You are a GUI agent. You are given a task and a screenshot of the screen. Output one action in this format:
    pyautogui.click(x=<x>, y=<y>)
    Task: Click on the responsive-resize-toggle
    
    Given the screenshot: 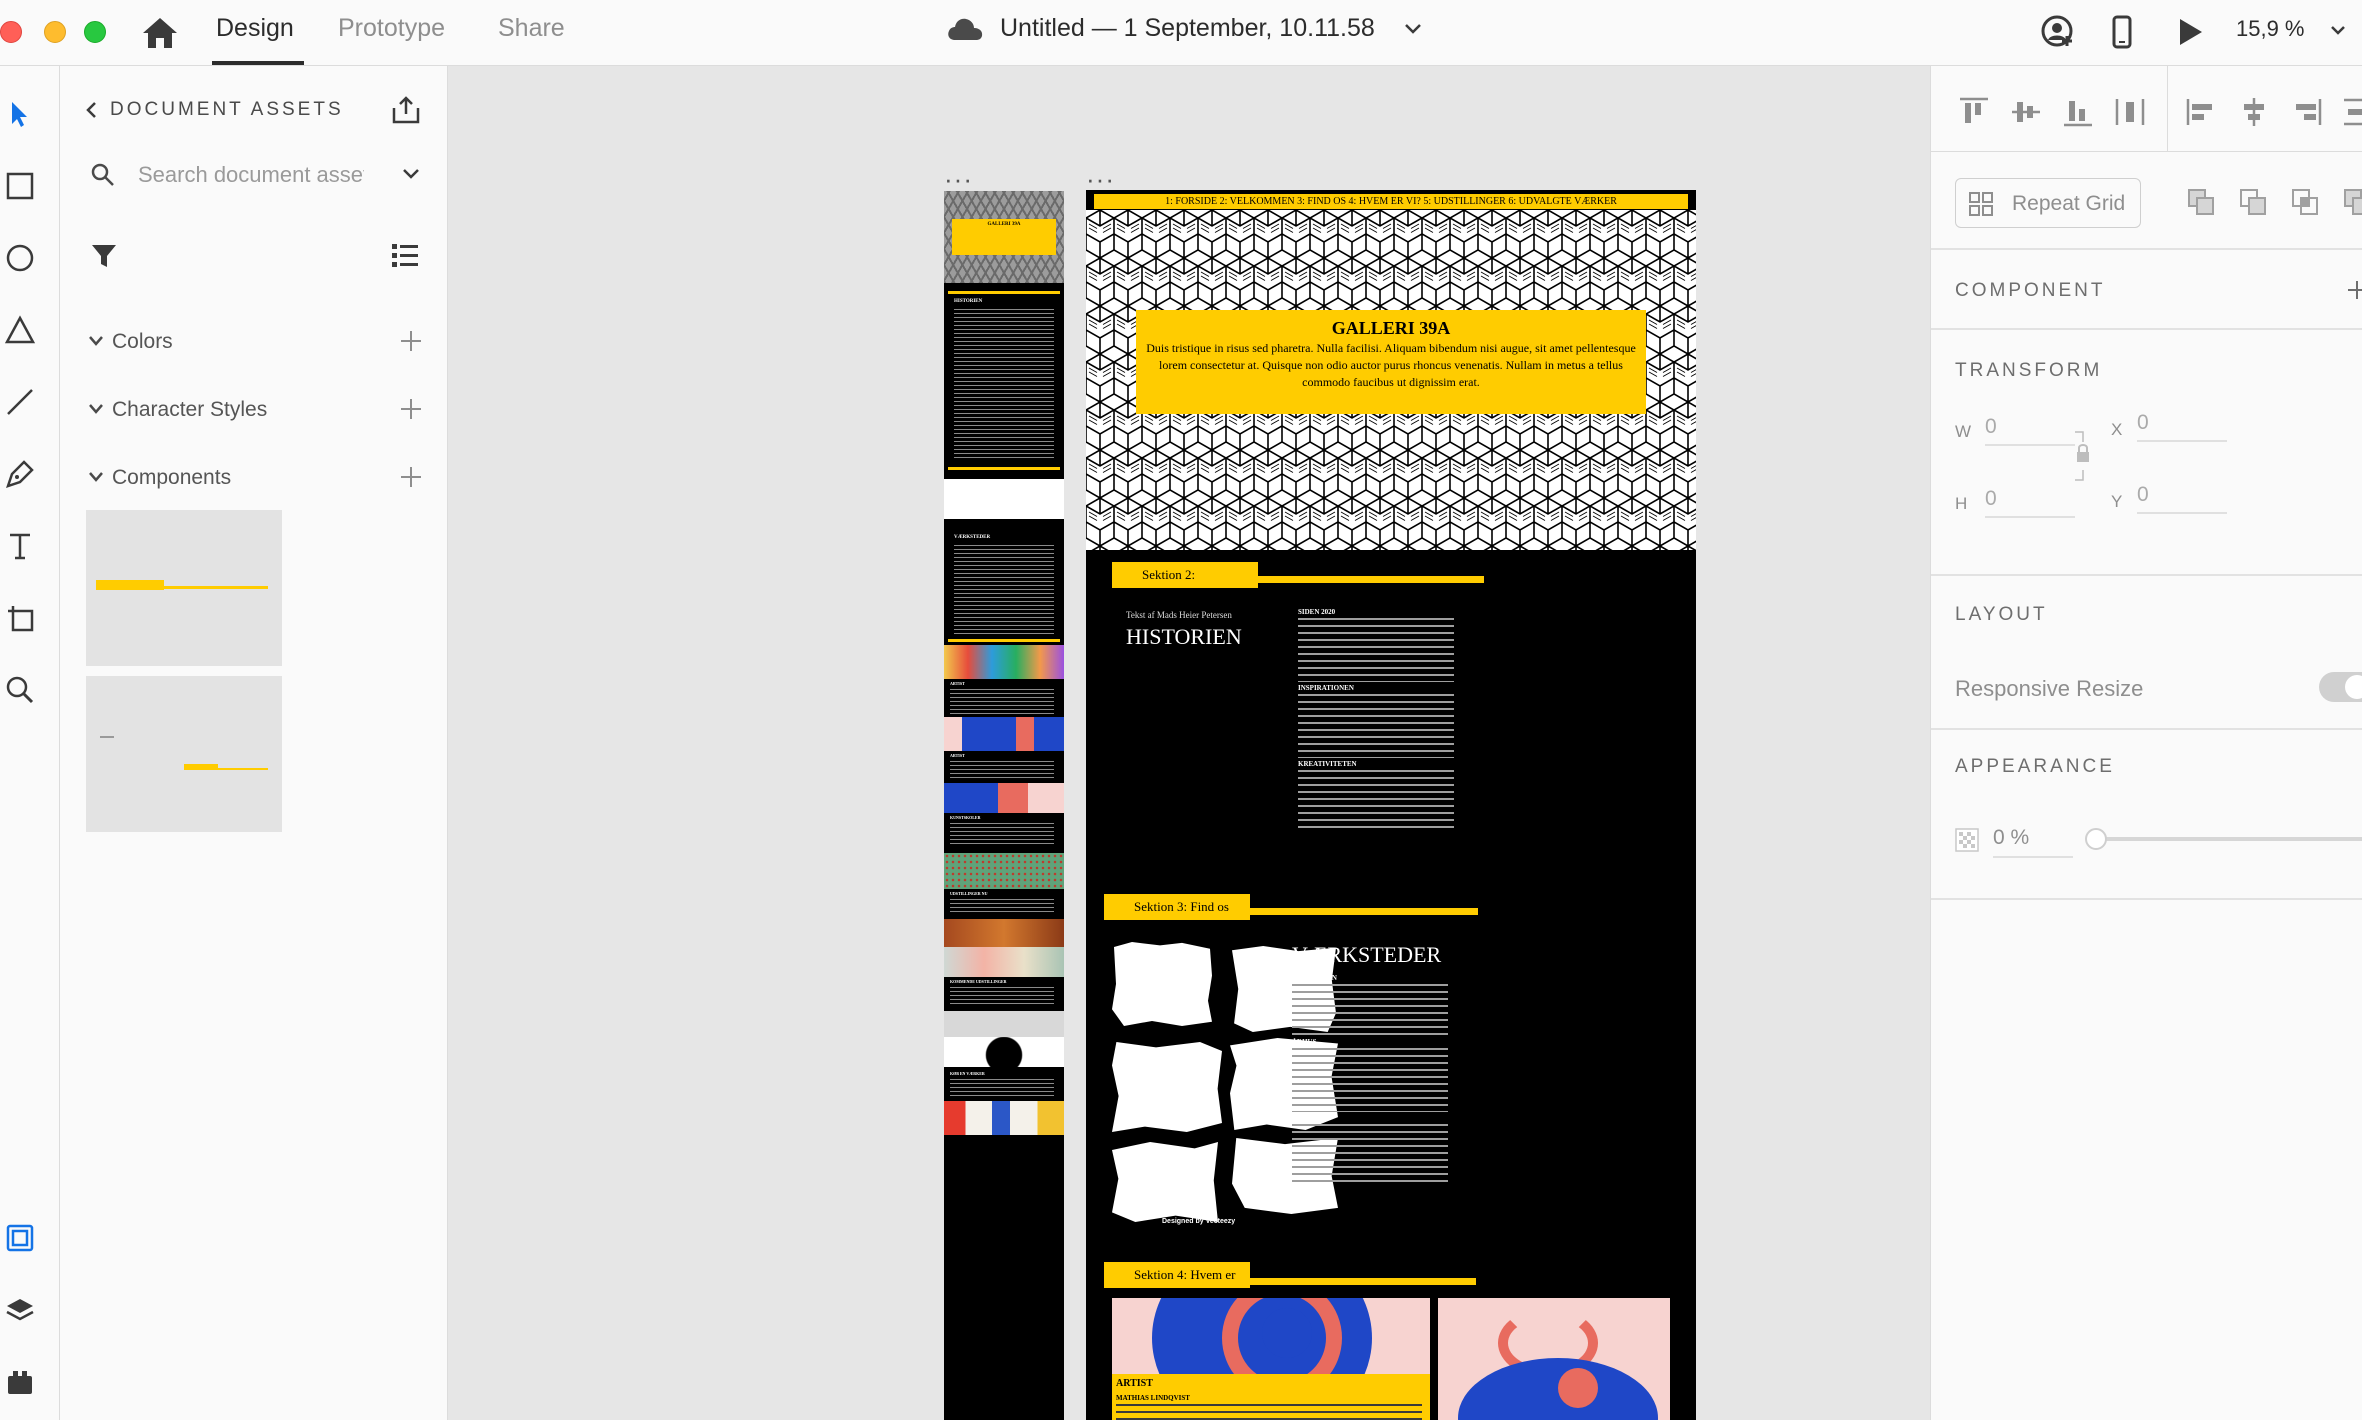 What is the action you would take?
    pyautogui.click(x=2340, y=687)
    